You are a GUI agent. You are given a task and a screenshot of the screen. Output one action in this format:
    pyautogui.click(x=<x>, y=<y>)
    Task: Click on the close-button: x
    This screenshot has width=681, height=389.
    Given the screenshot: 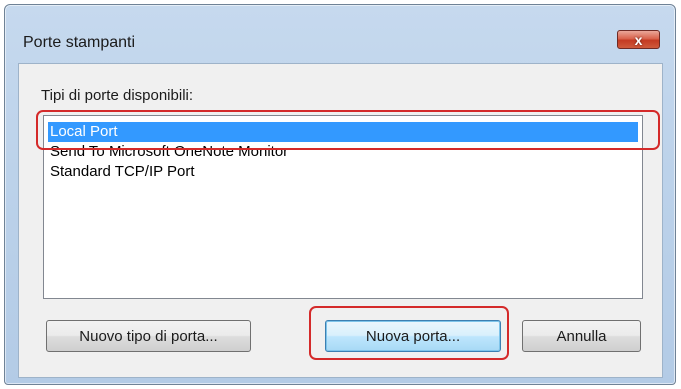 What is the action you would take?
    pyautogui.click(x=638, y=39)
    